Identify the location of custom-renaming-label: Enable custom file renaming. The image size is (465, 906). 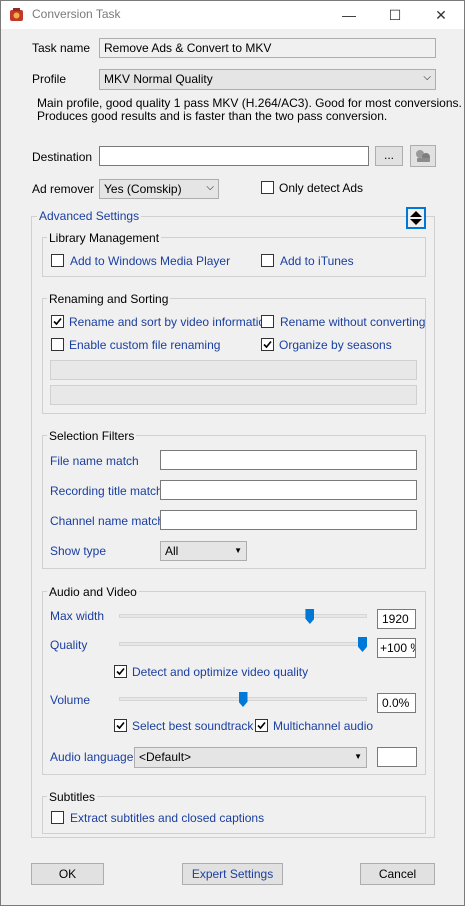
(145, 345).